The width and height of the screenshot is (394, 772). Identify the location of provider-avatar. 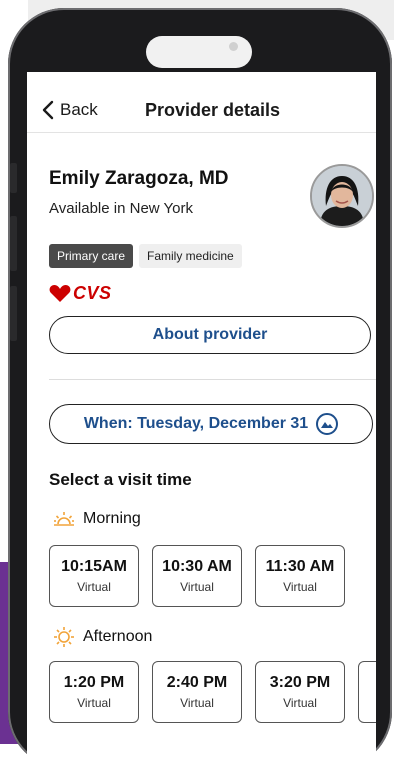
(342, 196).